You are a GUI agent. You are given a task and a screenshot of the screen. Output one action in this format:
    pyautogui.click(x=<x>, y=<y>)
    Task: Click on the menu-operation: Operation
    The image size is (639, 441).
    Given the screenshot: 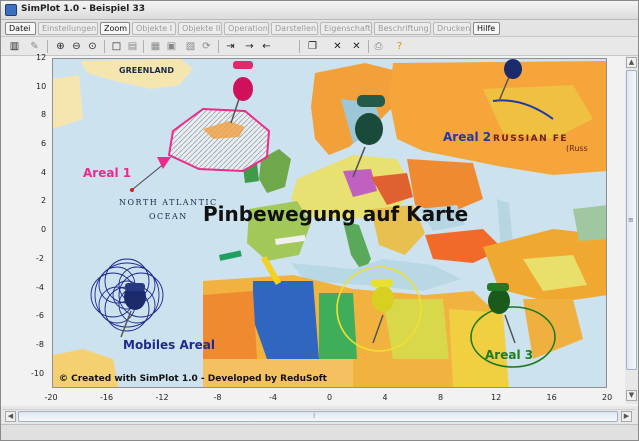 What is the action you would take?
    pyautogui.click(x=246, y=28)
    